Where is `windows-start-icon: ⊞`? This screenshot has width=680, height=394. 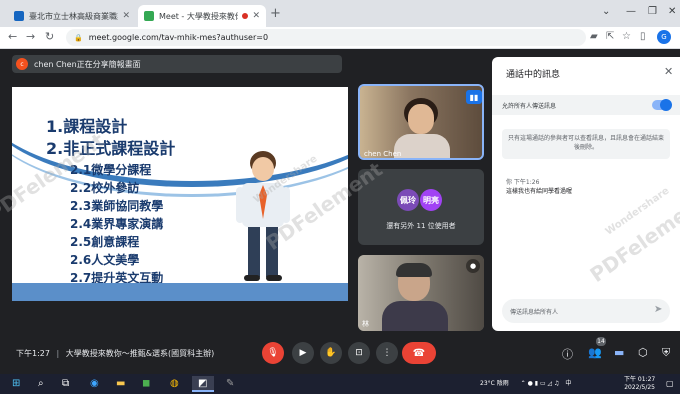
windows-start-icon: ⊞ is located at coordinates (16, 383).